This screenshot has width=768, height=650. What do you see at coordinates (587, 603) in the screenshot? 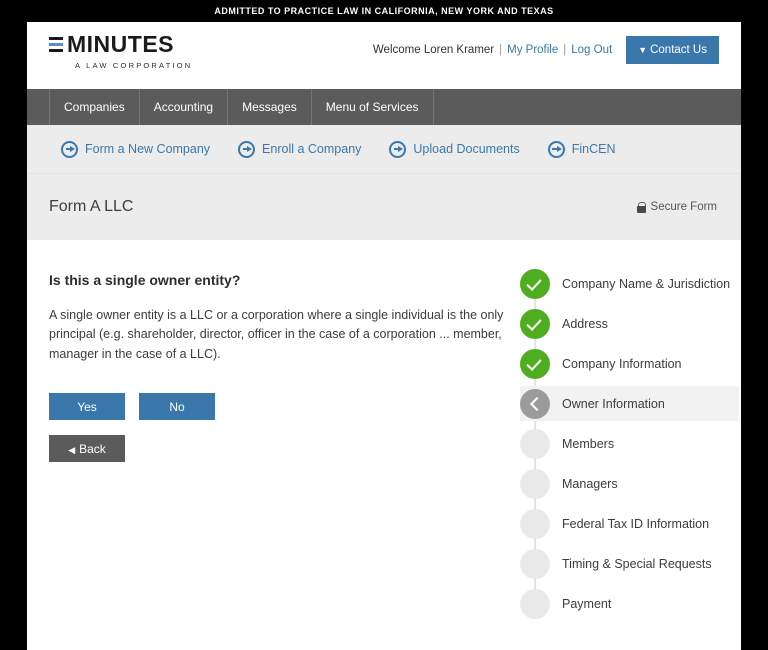
I see `step-label: Payment` at bounding box center [587, 603].